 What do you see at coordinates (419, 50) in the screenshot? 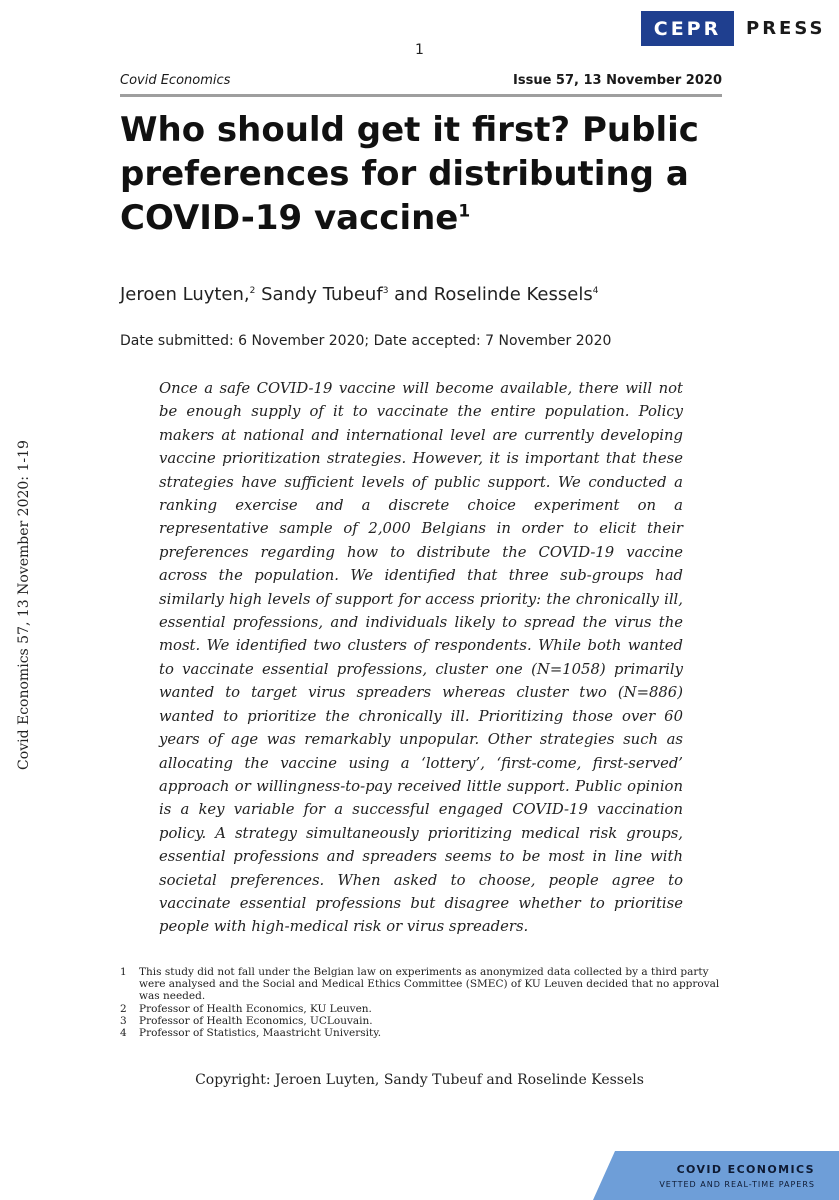
I see `page-number: 1` at bounding box center [419, 50].